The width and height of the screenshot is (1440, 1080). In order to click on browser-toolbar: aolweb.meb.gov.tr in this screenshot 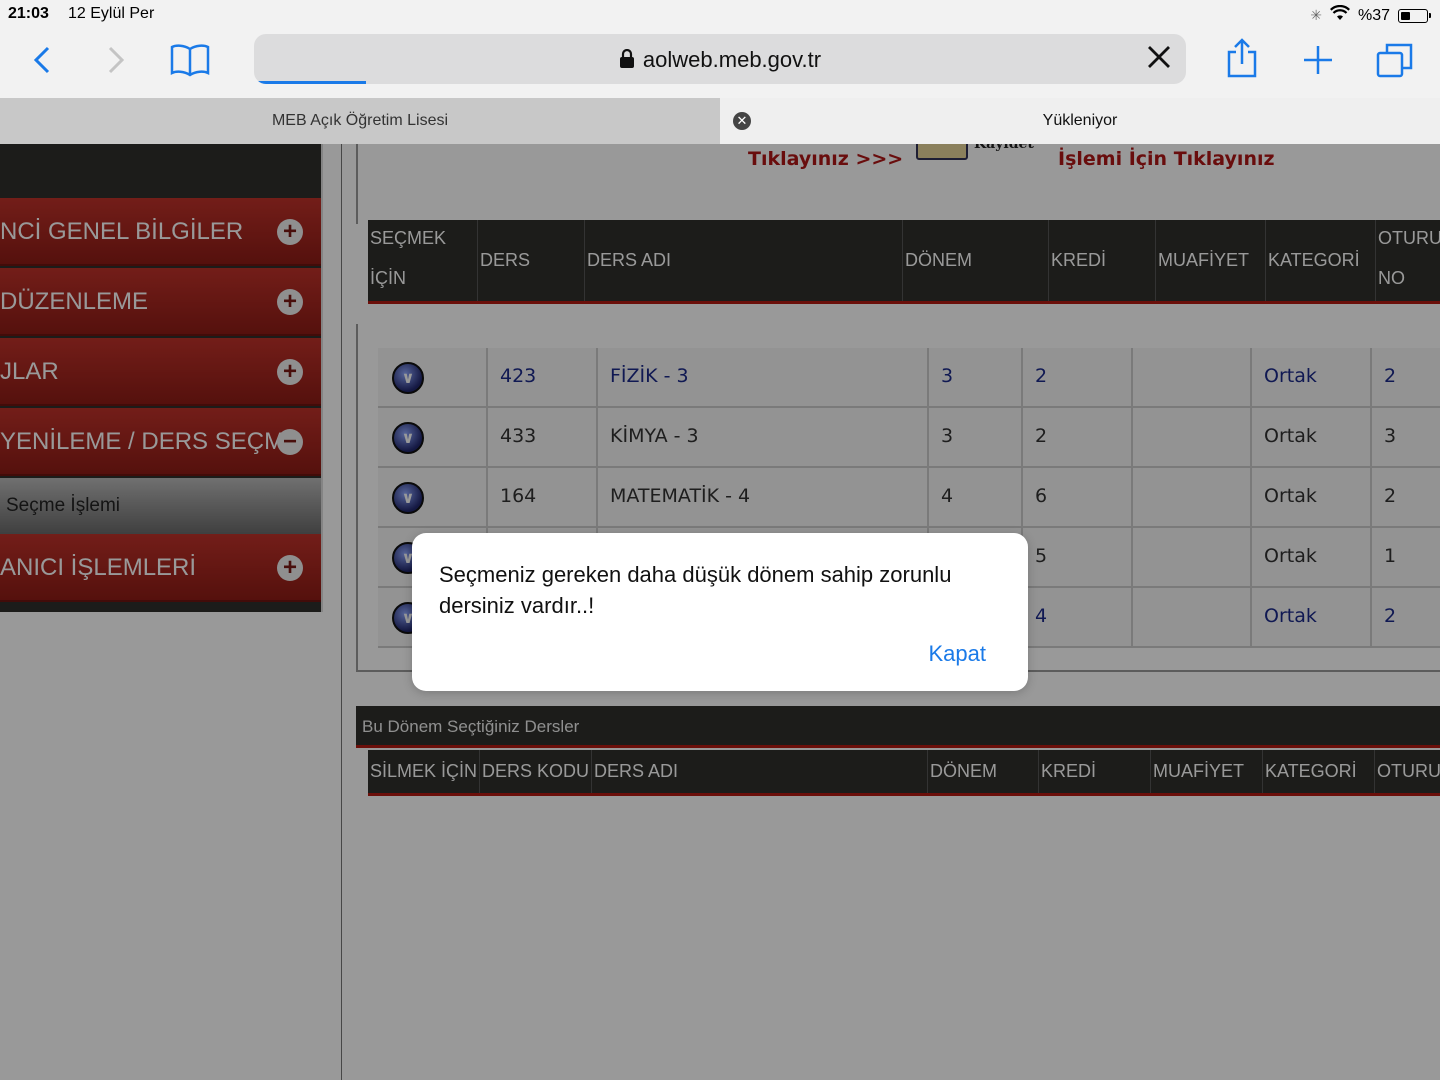, I will do `click(720, 64)`.